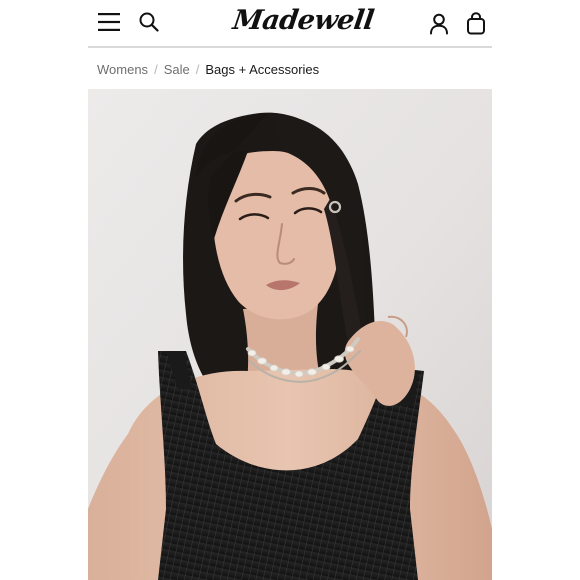  I want to click on brand-logo: Madewell, so click(303, 21).